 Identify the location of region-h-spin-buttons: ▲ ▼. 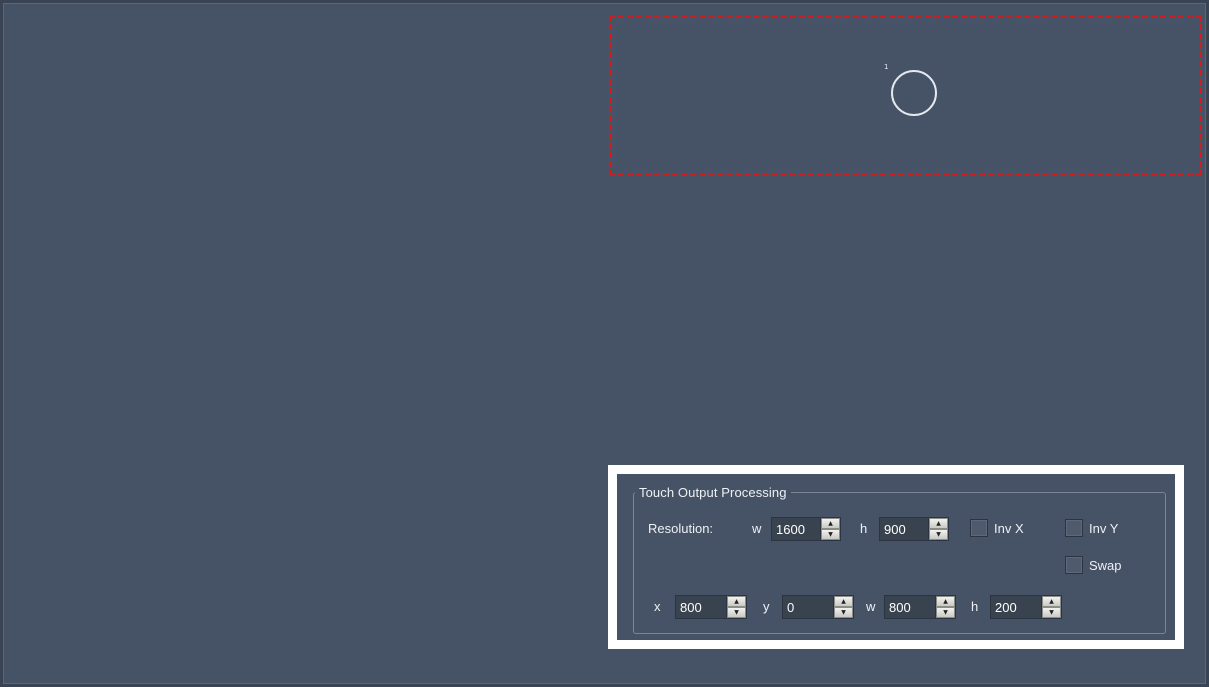
(1051, 607).